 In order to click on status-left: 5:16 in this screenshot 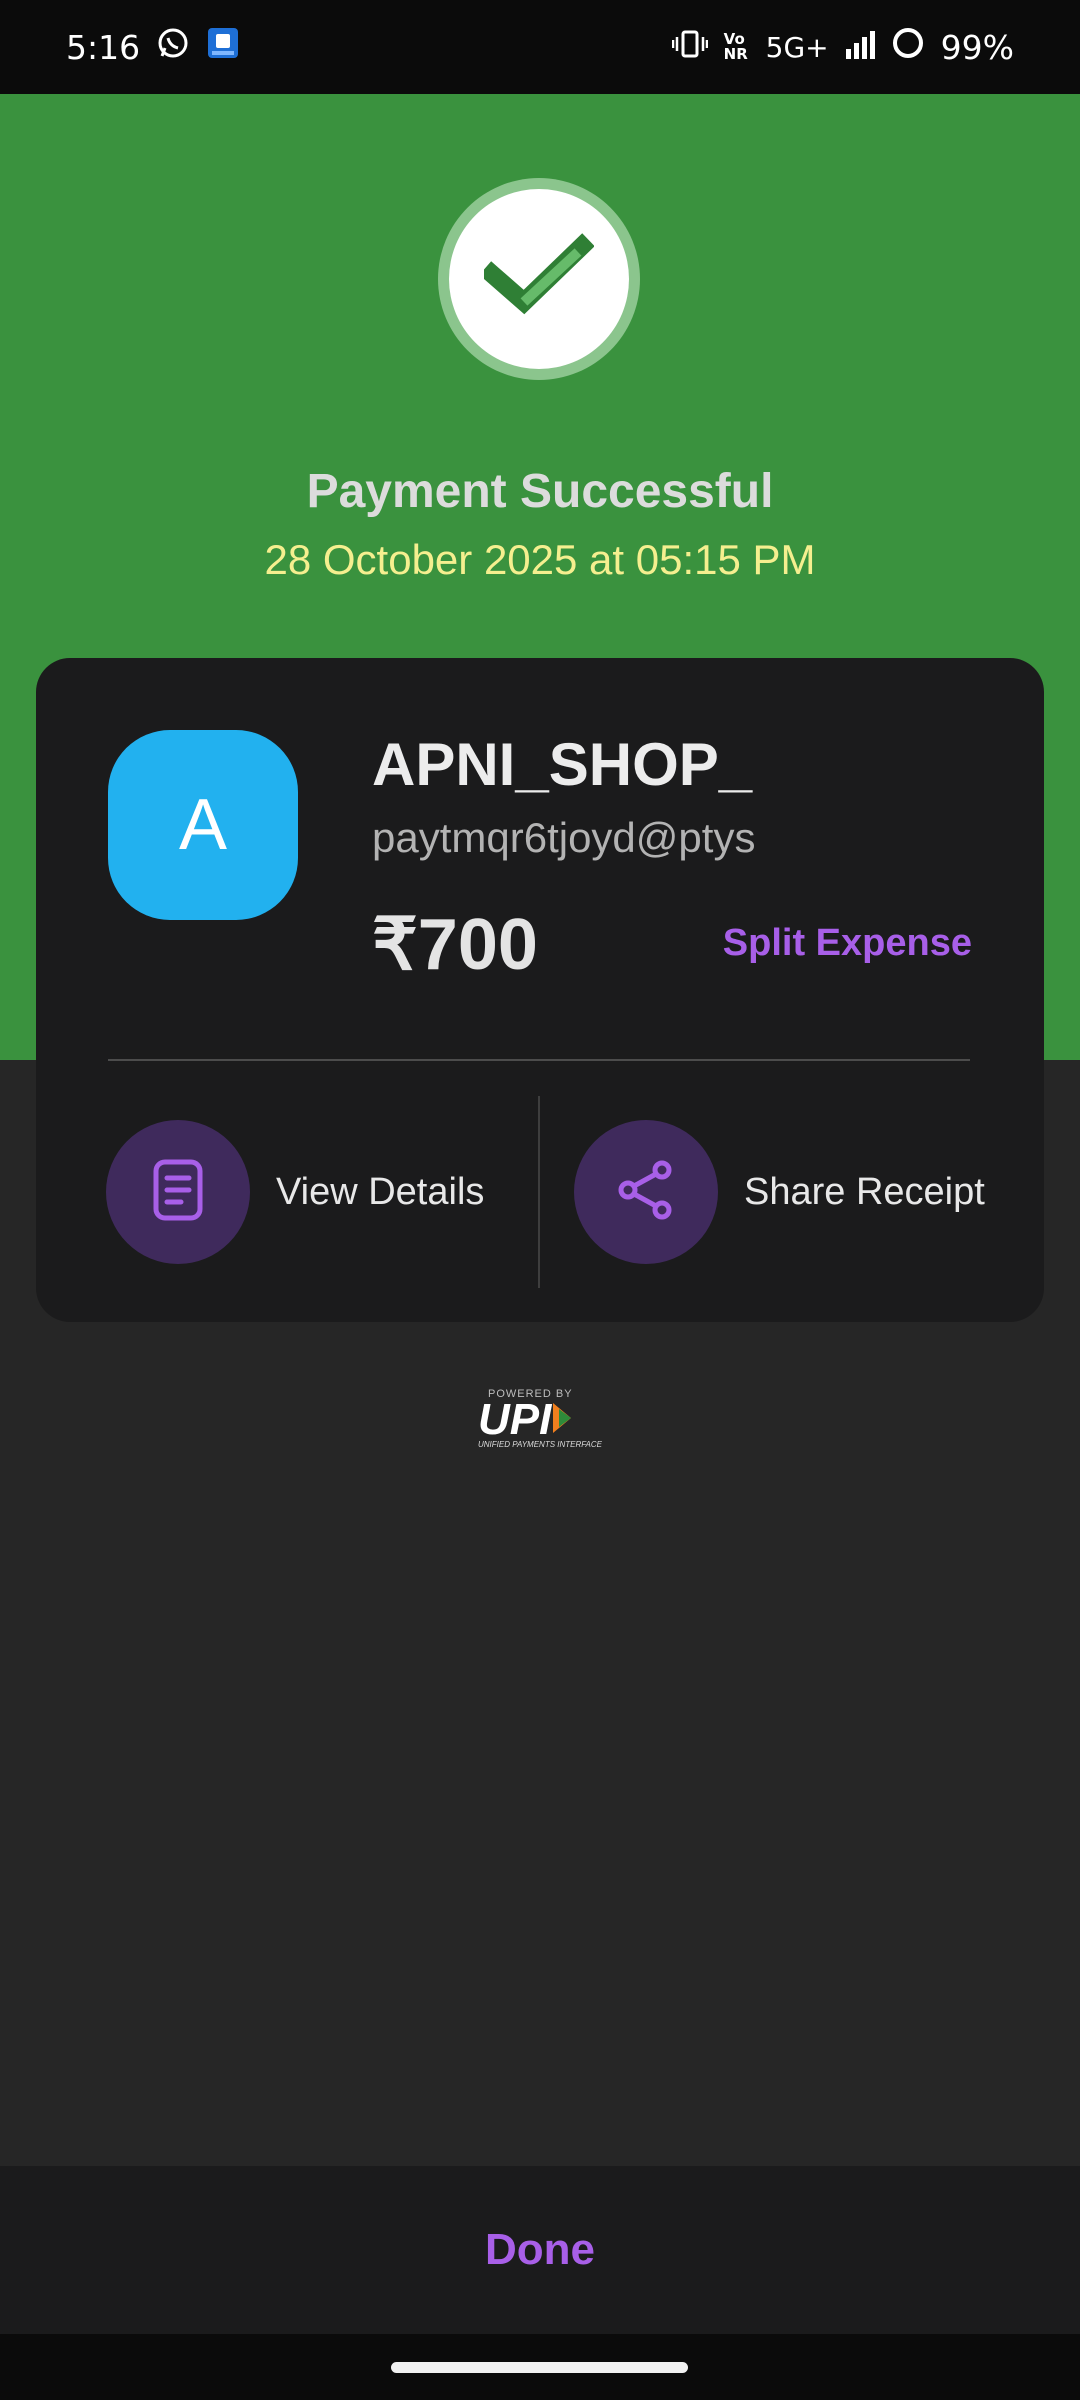, I will do `click(153, 47)`.